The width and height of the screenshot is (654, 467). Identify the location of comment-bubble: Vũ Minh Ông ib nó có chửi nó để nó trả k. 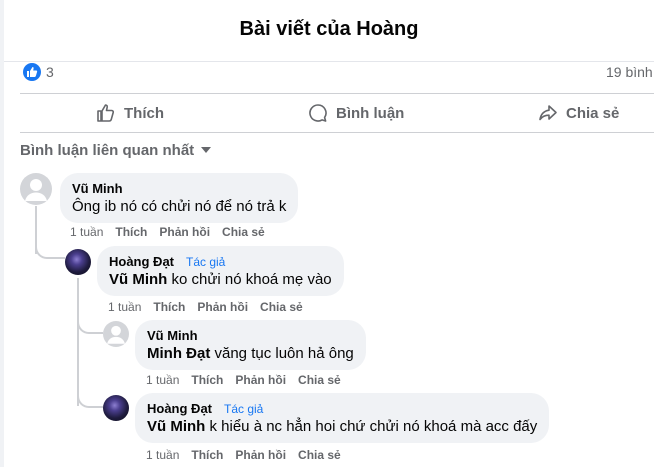
(179, 198).